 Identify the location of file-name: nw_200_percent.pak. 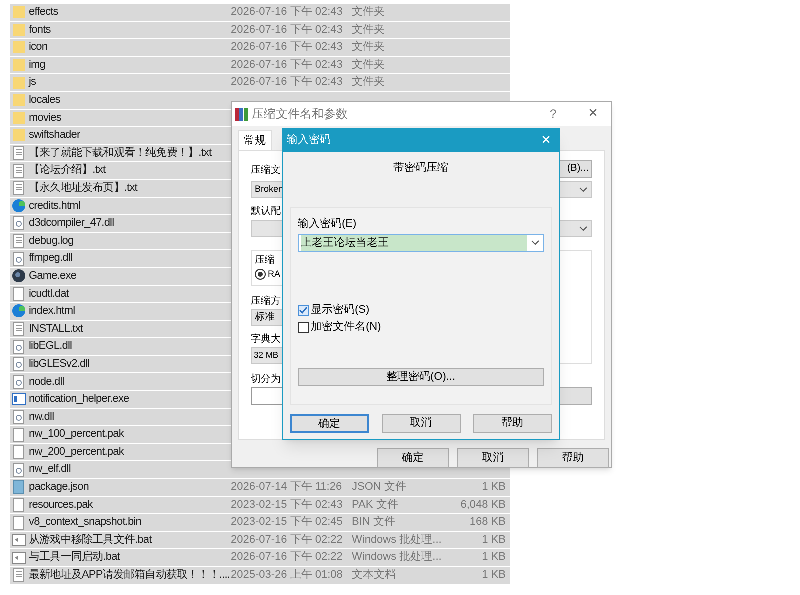
(76, 452).